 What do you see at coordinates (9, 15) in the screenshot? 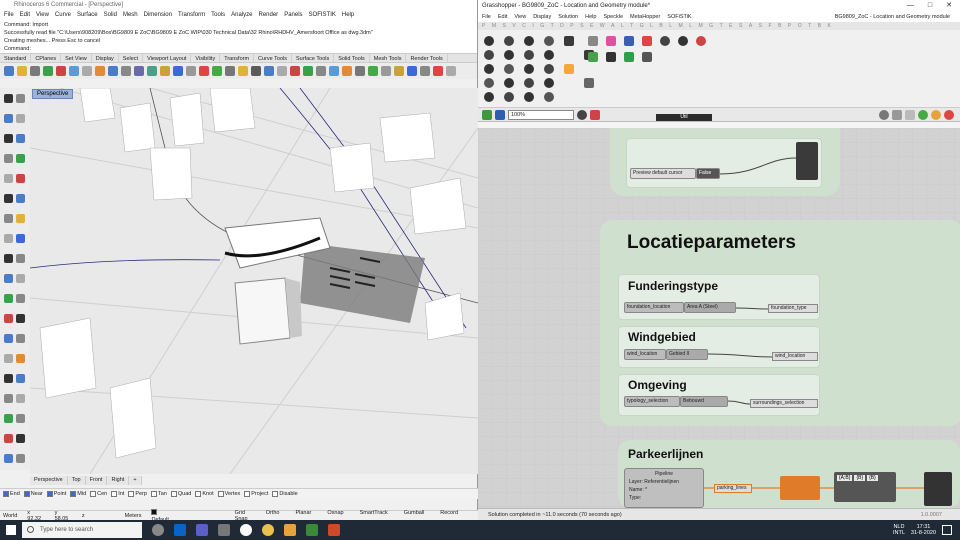
I see `menu-item-file: File` at bounding box center [9, 15].